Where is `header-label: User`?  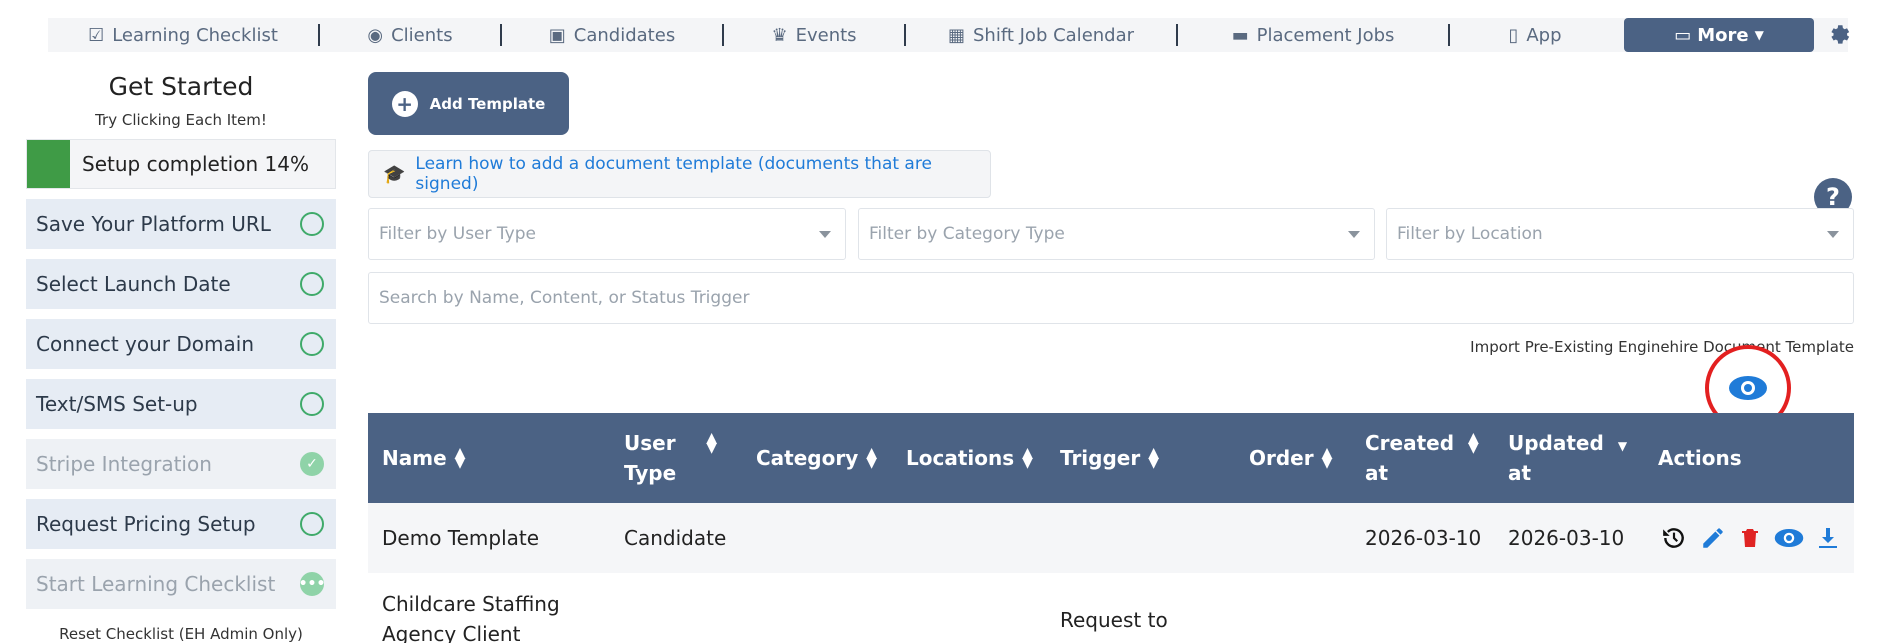
header-label: User is located at coordinates (650, 443).